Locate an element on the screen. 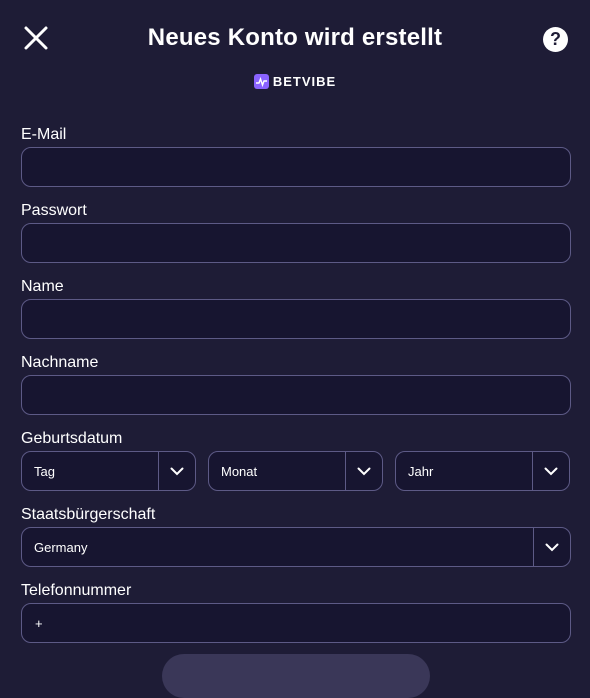 The height and width of the screenshot is (698, 590). brand-logo: BETVIBE is located at coordinates (295, 81).